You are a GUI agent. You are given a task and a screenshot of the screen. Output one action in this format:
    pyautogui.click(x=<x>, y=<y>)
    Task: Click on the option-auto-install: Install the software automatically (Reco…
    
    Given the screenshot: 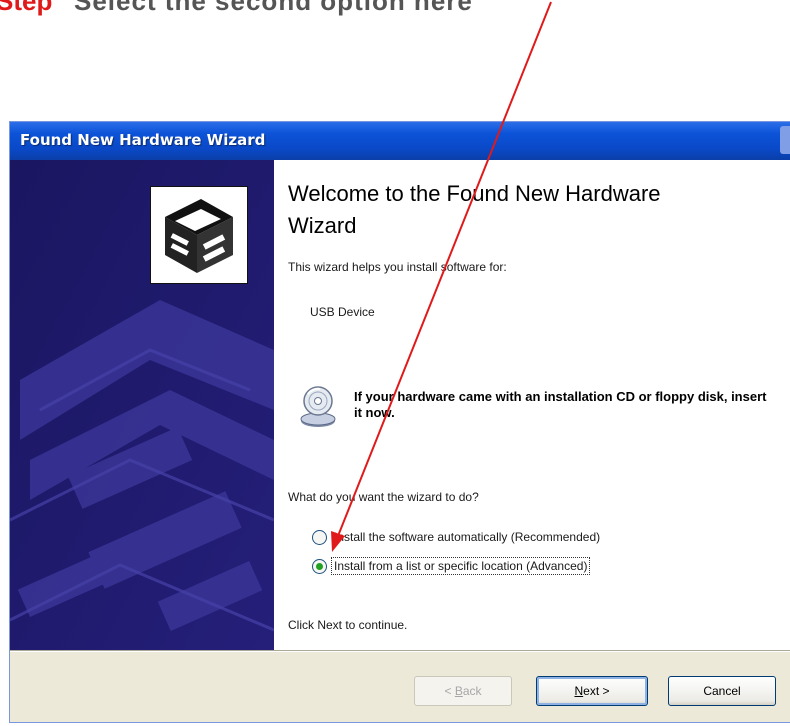 What is the action you would take?
    pyautogui.click(x=457, y=537)
    